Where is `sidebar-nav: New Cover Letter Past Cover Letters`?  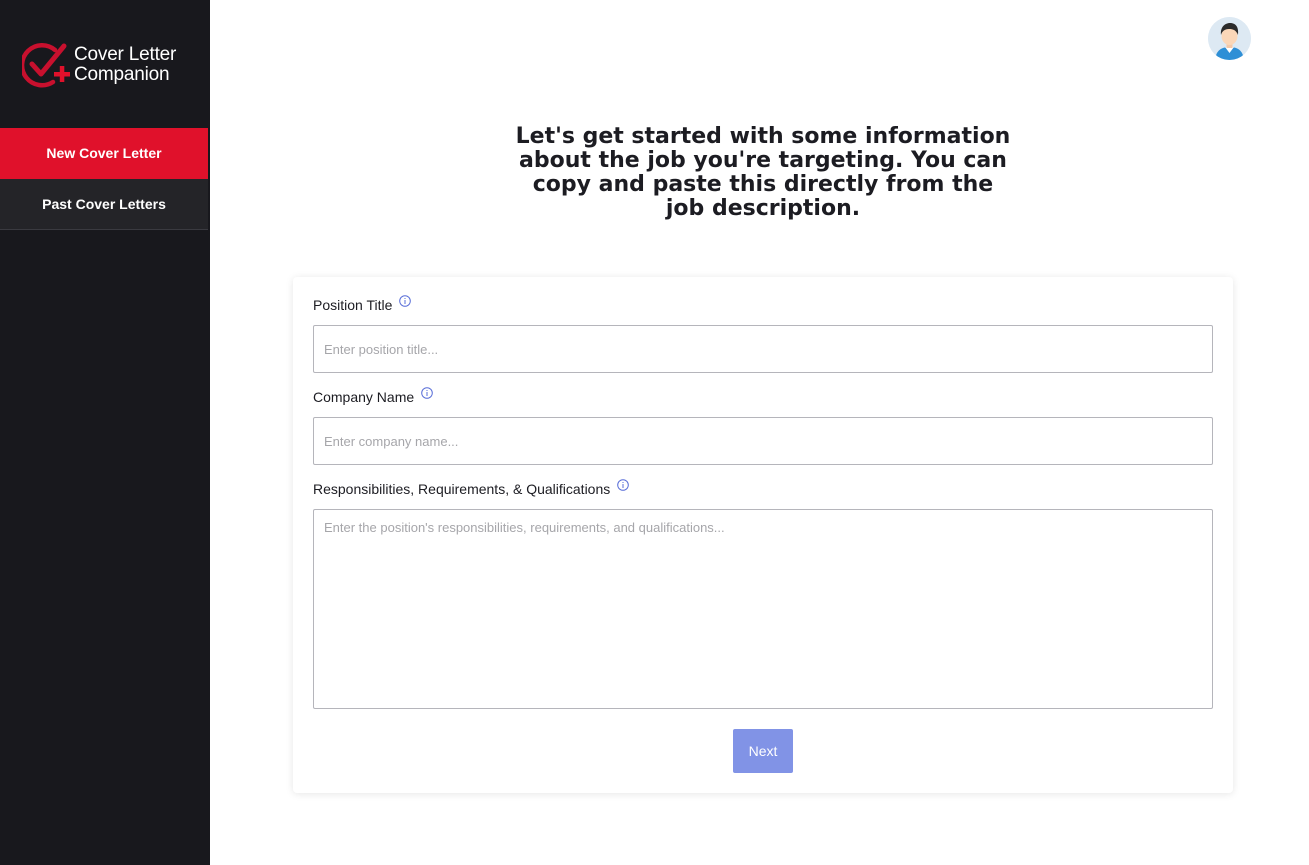
sidebar-nav: New Cover Letter Past Cover Letters is located at coordinates (104, 179).